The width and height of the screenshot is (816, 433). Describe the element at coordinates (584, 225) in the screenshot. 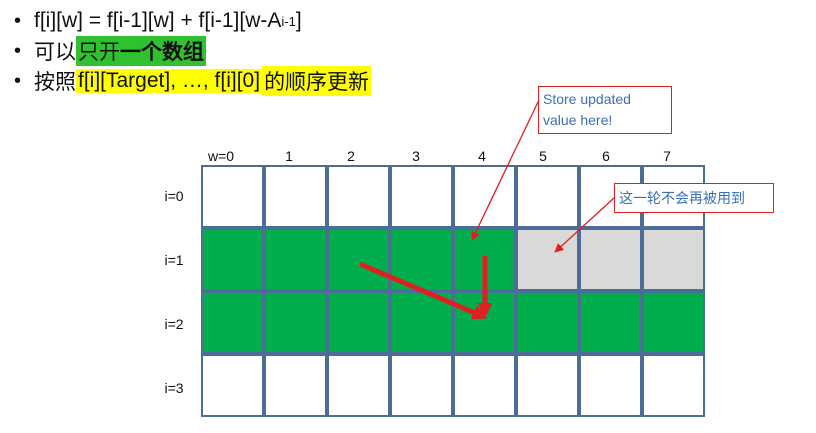

I see `unused-pointer-line` at that location.